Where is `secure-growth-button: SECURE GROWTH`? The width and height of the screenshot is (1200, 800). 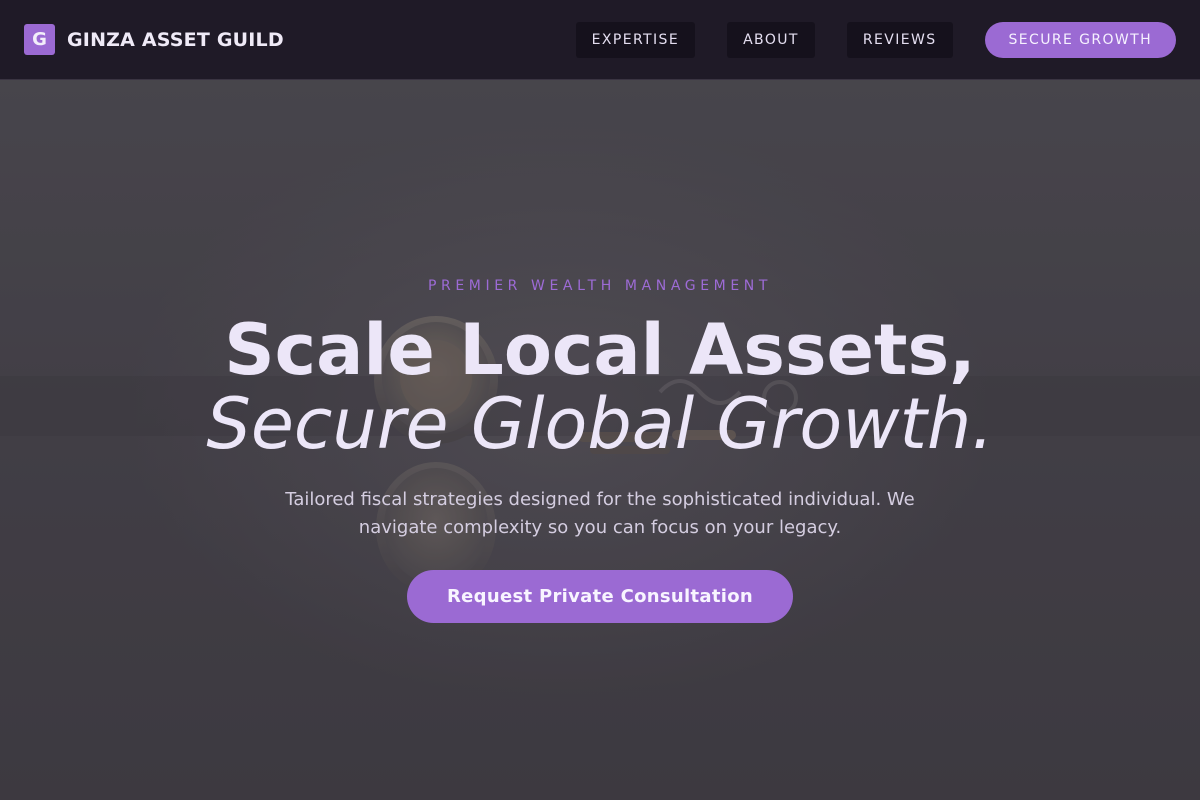
secure-growth-button: SECURE GROWTH is located at coordinates (1080, 39).